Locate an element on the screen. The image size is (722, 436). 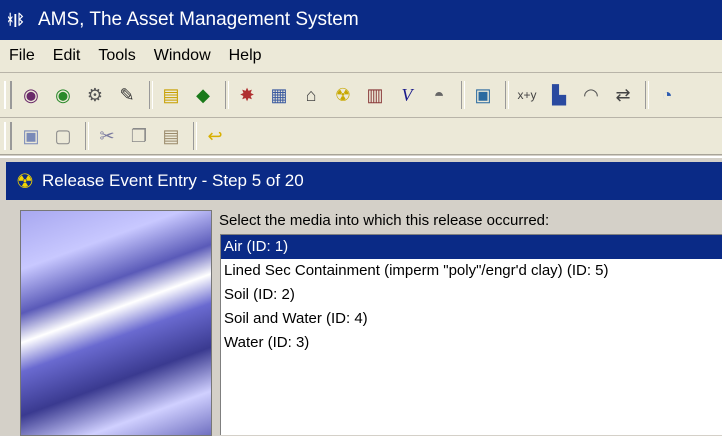
menu-help: Help is located at coordinates (245, 56).